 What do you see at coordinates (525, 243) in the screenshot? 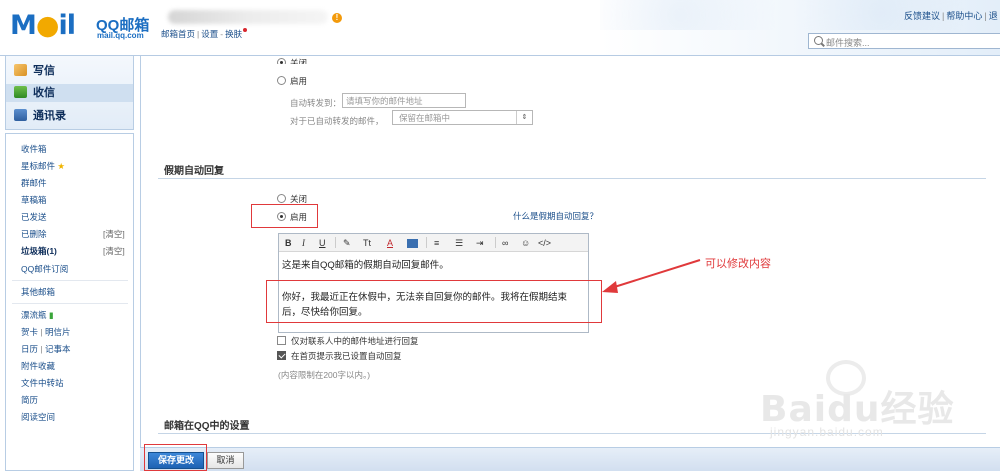
I see `emoji-button: ☺` at bounding box center [525, 243].